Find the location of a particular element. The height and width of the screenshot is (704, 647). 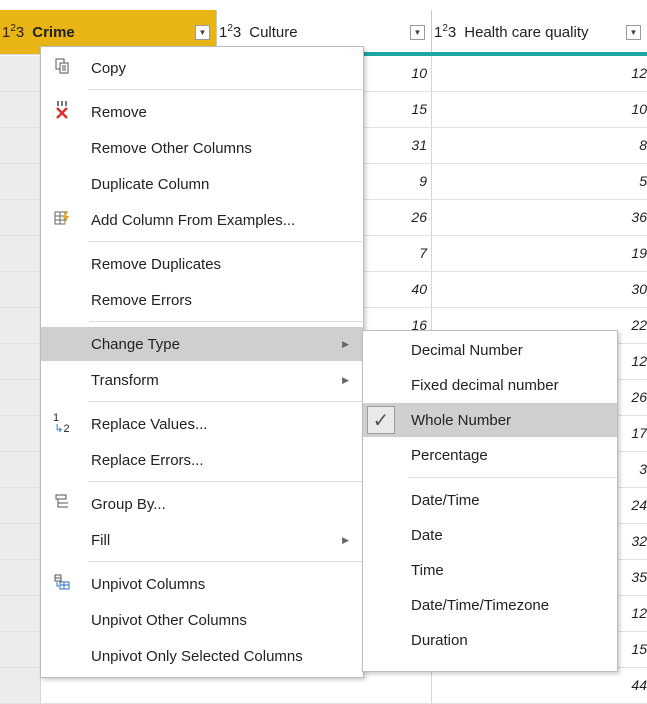

menu-item-label: Remove is located at coordinates (119, 112).